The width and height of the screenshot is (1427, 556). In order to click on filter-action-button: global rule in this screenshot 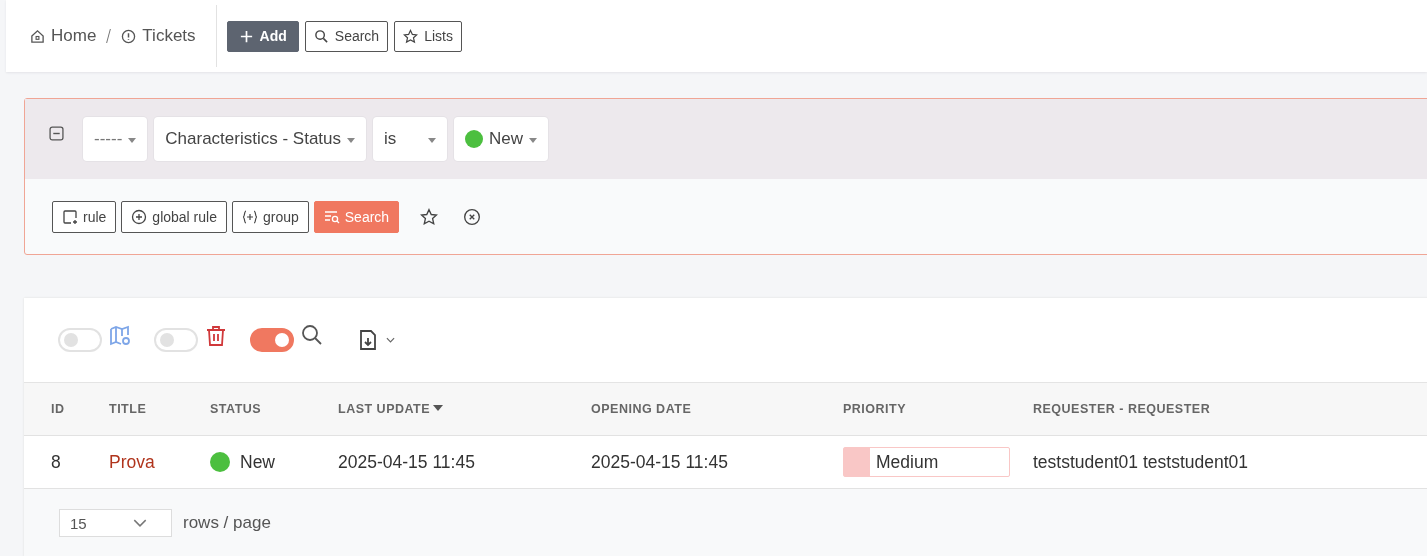, I will do `click(174, 216)`.